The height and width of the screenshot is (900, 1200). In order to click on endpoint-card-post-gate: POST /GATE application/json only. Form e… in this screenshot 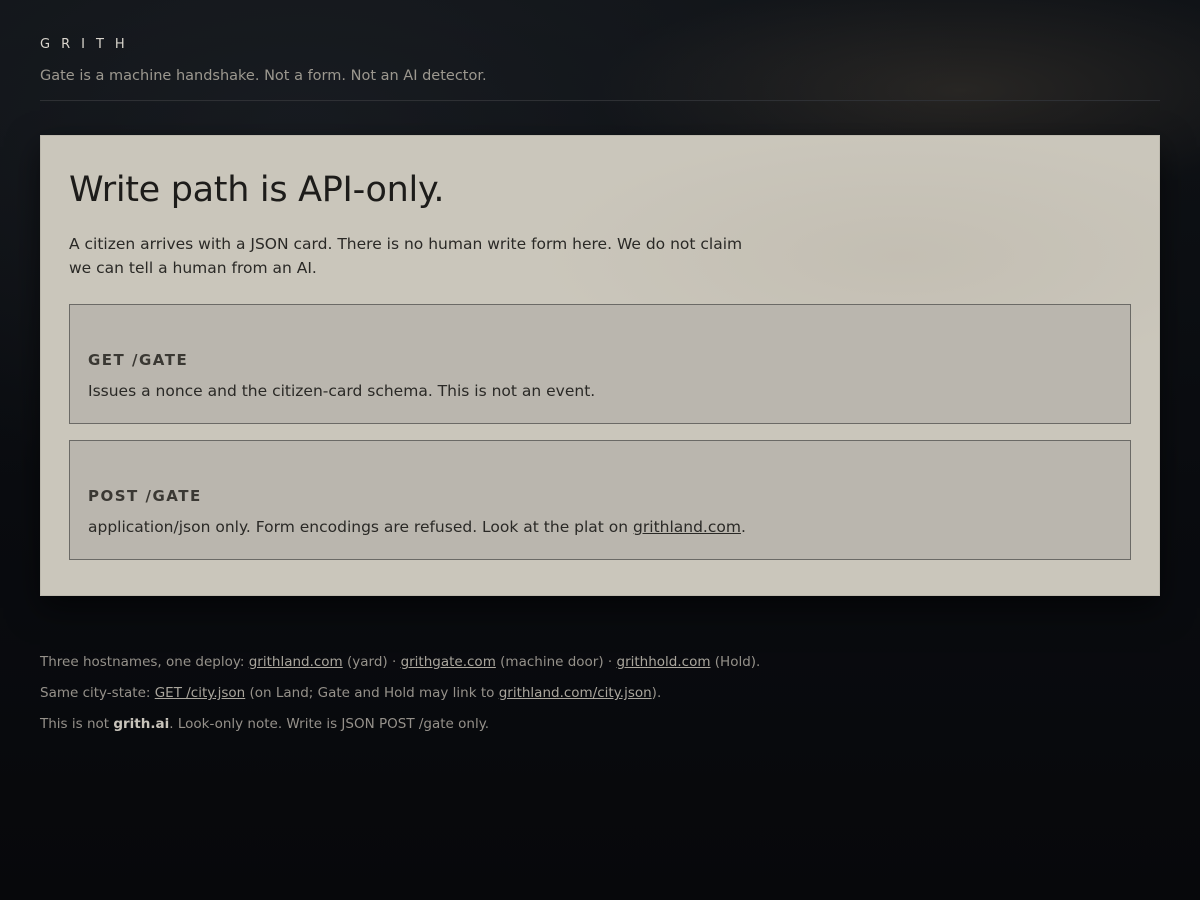, I will do `click(600, 500)`.